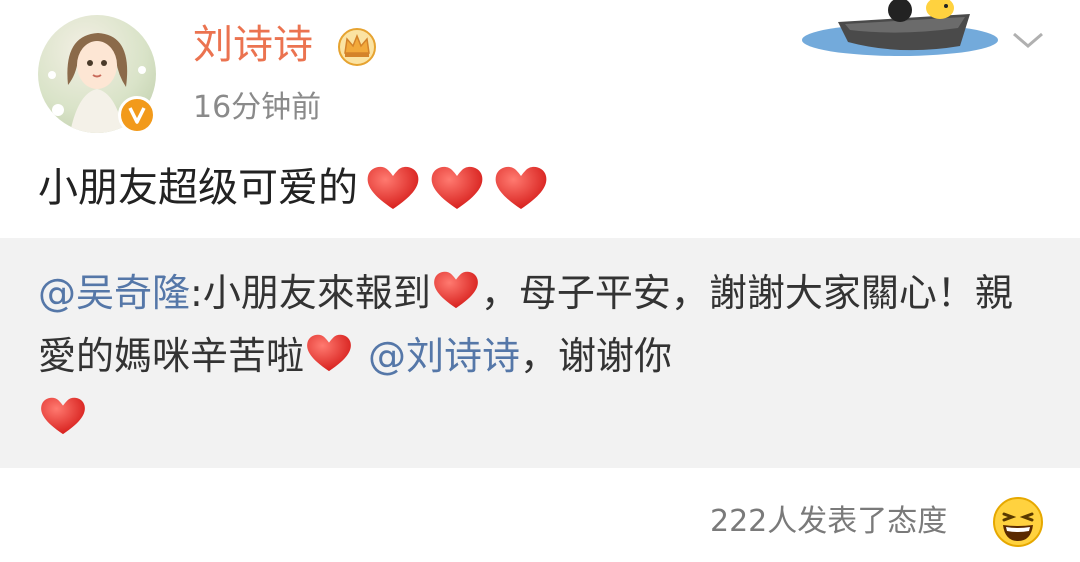 Image resolution: width=1080 pixels, height=562 pixels. I want to click on post-text-content: 小朋友超级可爱的, so click(198, 188).